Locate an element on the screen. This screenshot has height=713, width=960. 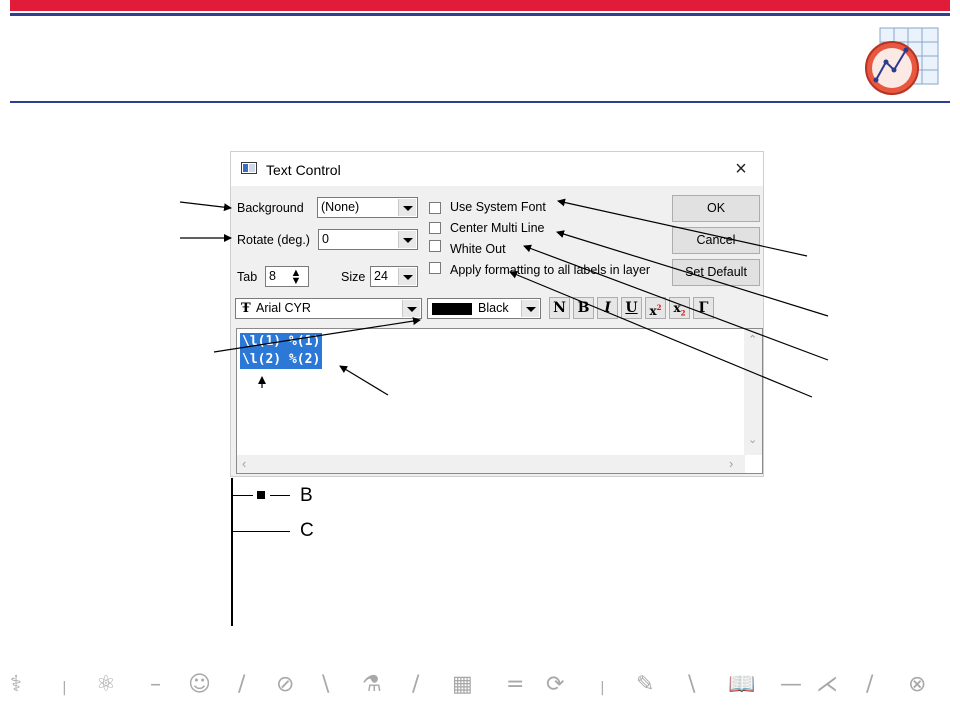
arrow-apply-formatting is located at coordinates (661, 334).